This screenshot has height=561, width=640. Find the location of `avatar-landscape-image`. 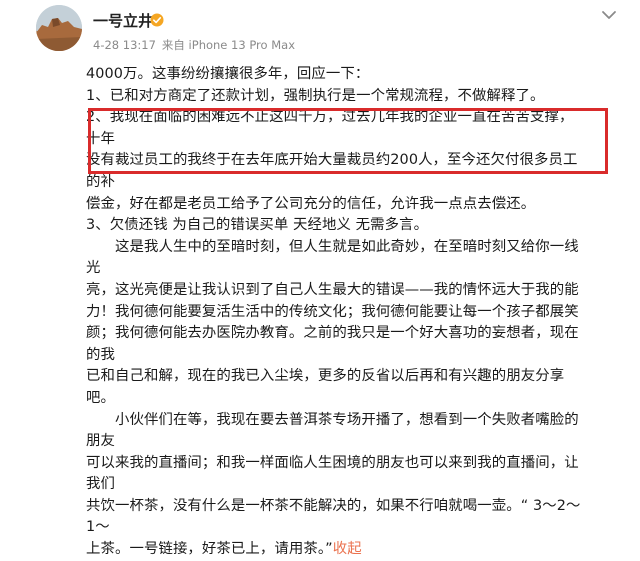

avatar-landscape-image is located at coordinates (59, 28).